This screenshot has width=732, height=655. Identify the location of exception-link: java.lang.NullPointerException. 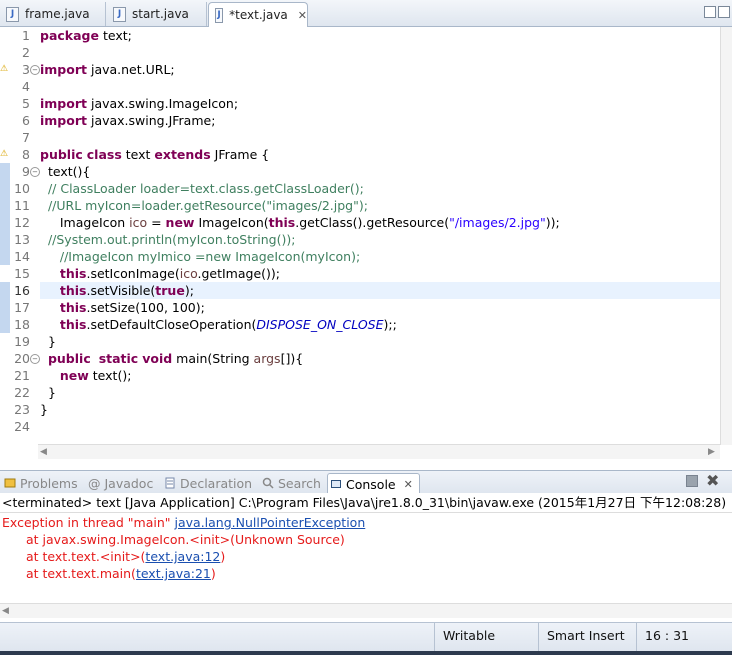
(270, 522).